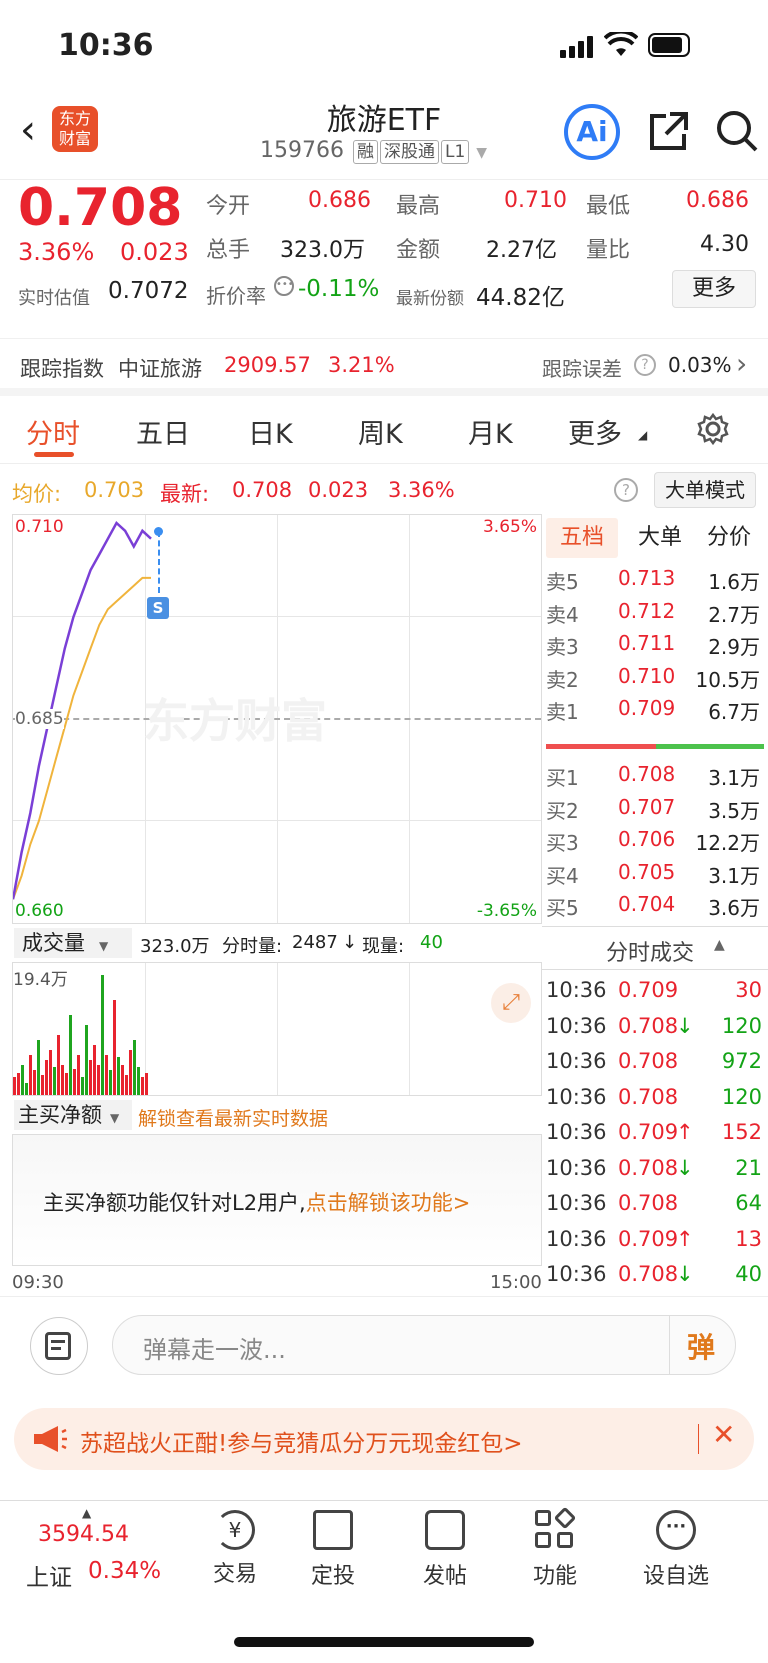  Describe the element at coordinates (445, 1550) in the screenshot. I see `nav-post: 发帖` at that location.